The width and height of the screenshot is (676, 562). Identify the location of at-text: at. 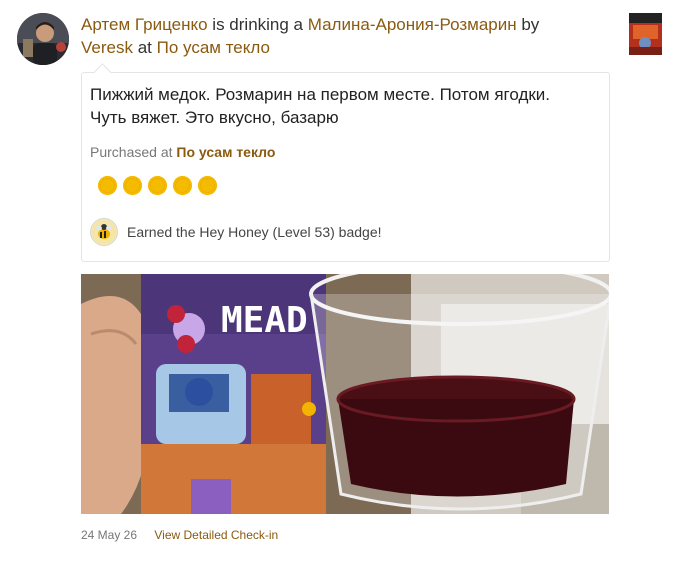
(144, 47).